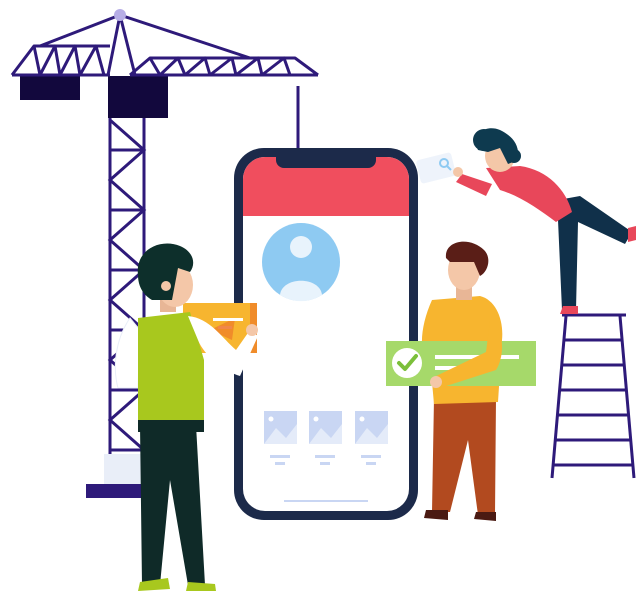  I want to click on person-on-ladder, so click(526, 221).